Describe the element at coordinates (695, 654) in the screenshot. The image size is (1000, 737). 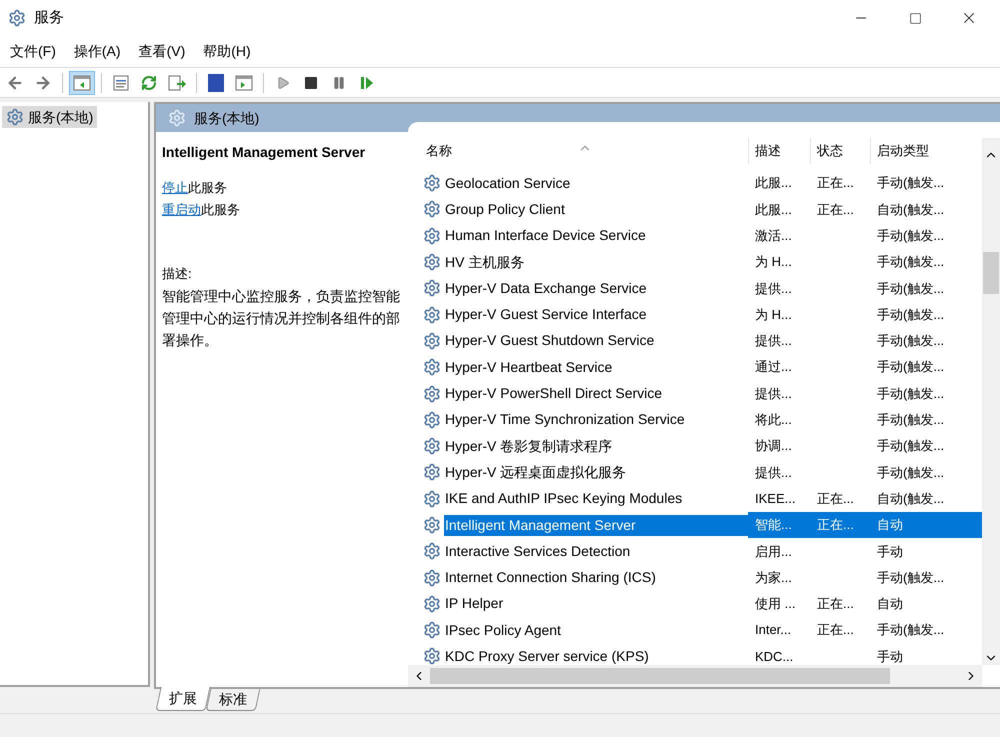
I see `service-row: KDC Proxy Server service (KPS) KDC... 手动` at that location.